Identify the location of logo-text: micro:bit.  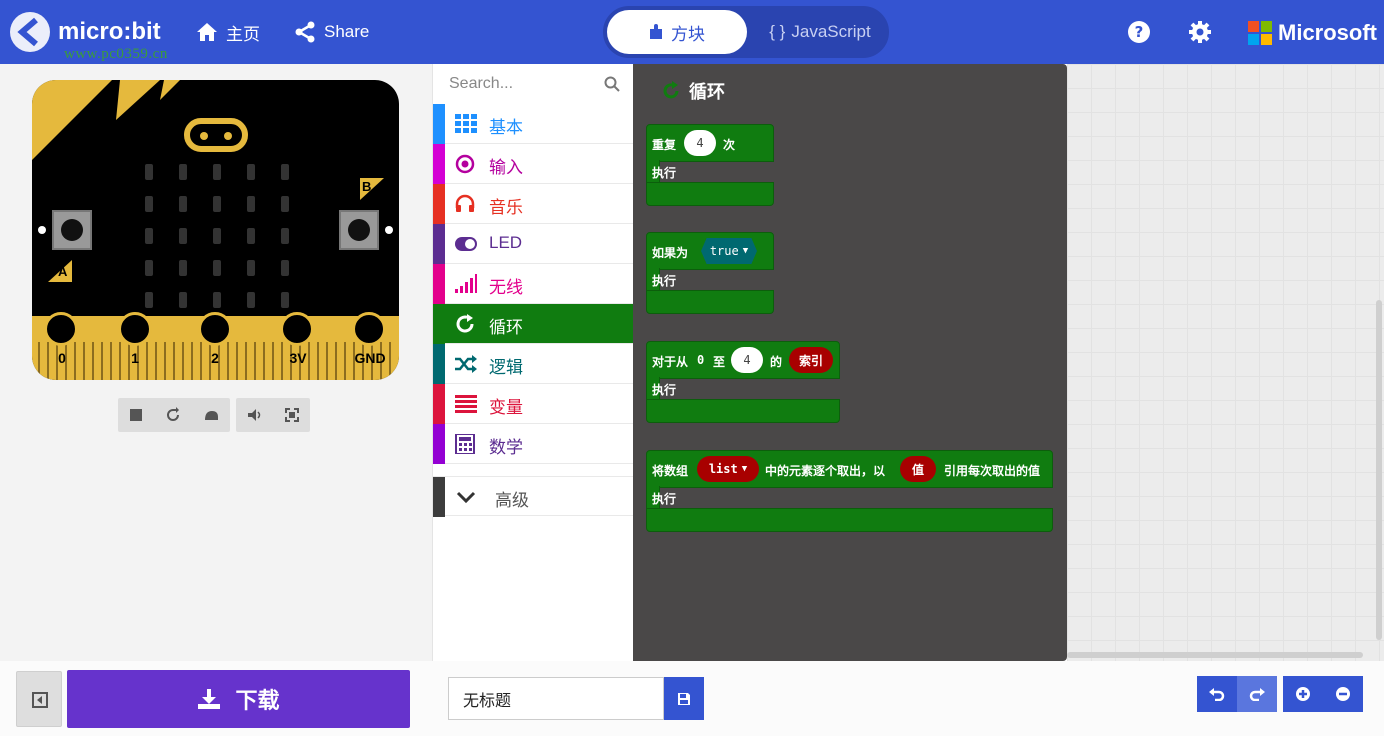
(109, 31).